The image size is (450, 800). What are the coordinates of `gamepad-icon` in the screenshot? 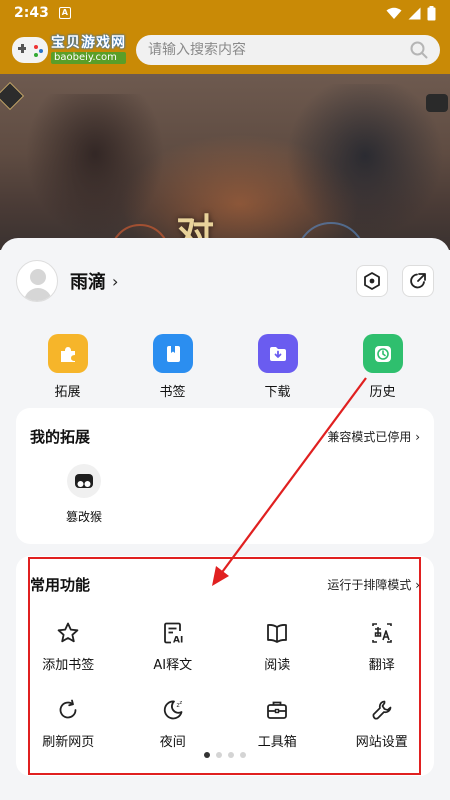 It's located at (30, 50).